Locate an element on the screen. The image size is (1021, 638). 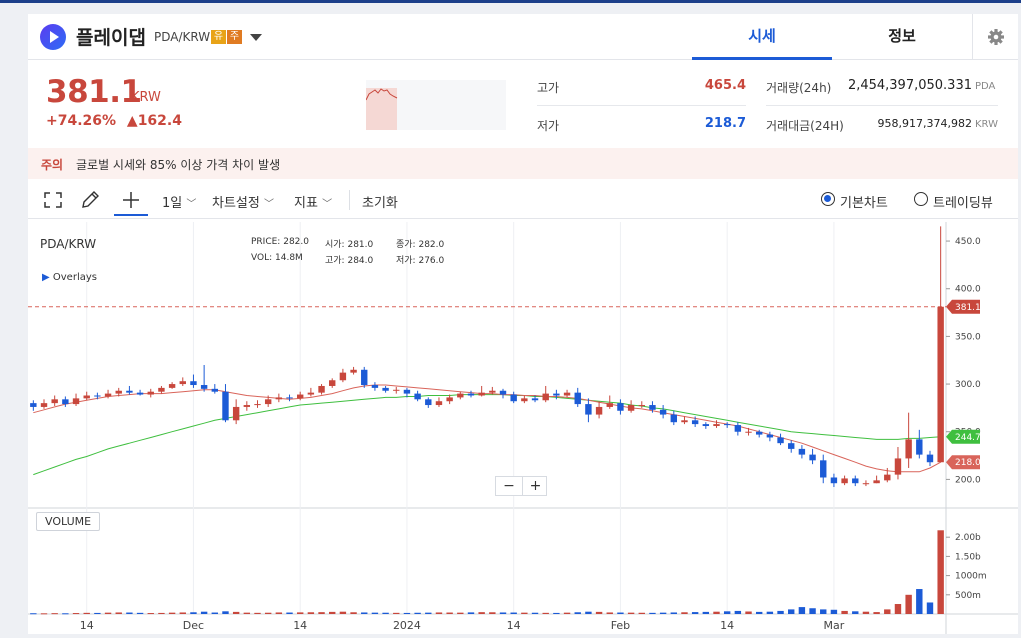
change-amount: ▲162.4 is located at coordinates (154, 121).